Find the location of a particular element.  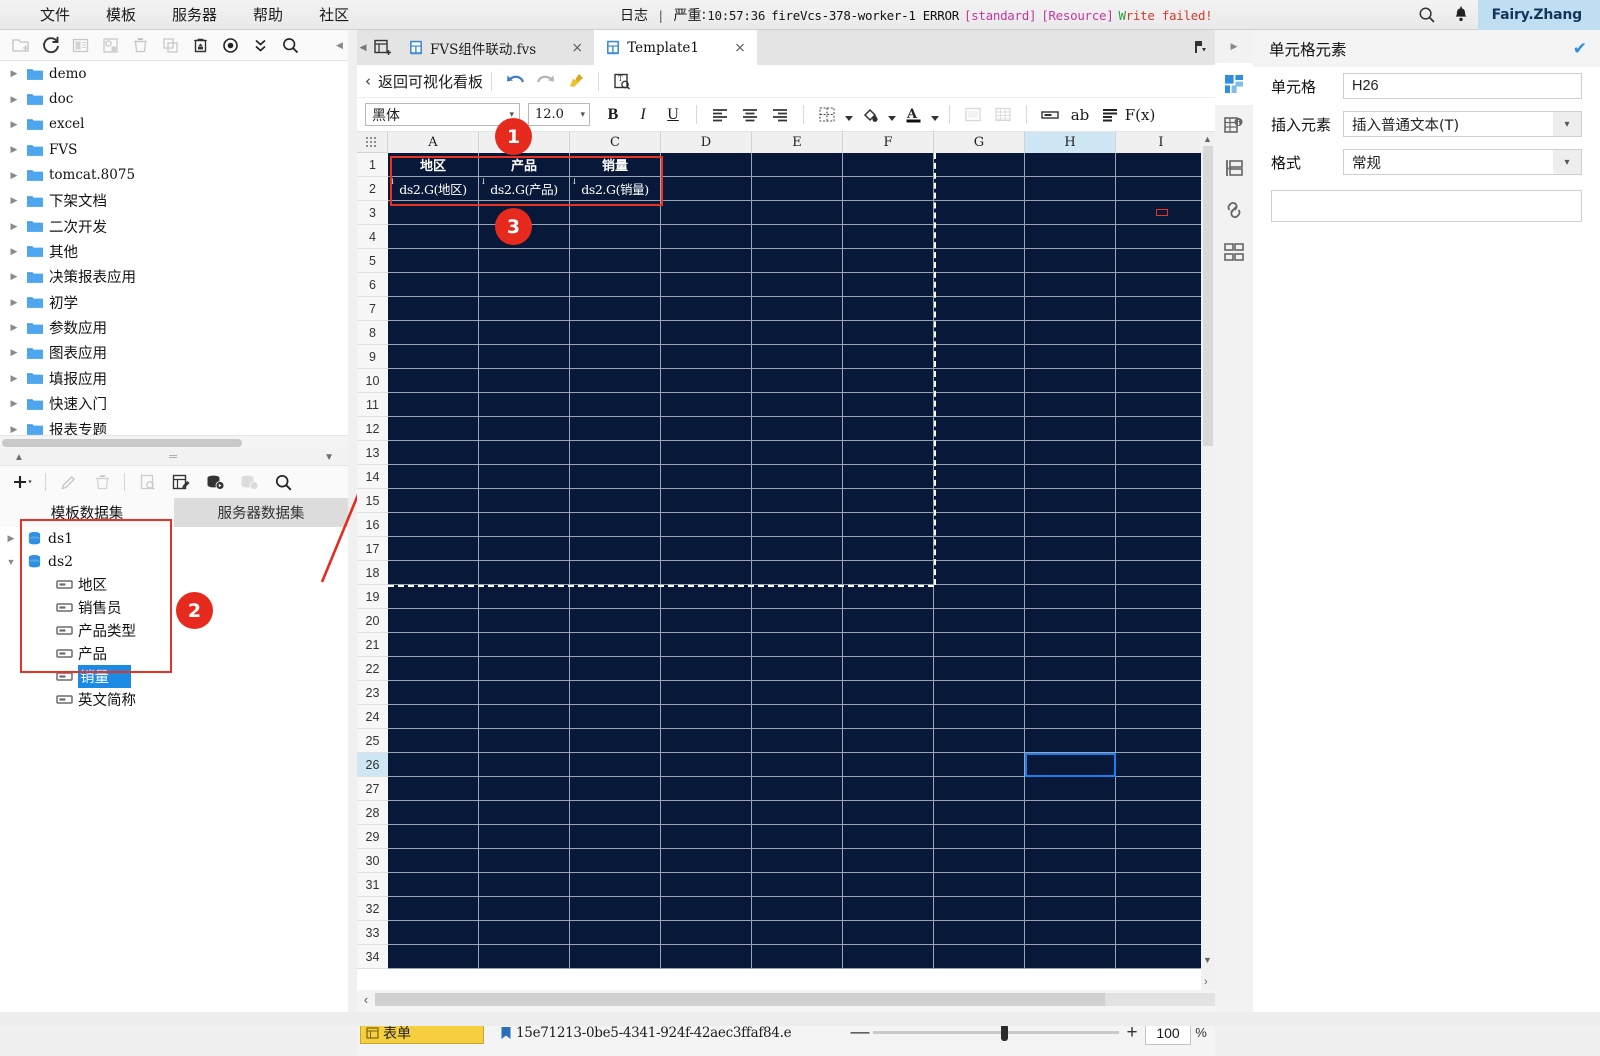

grid-cell-E1 is located at coordinates (797, 165).